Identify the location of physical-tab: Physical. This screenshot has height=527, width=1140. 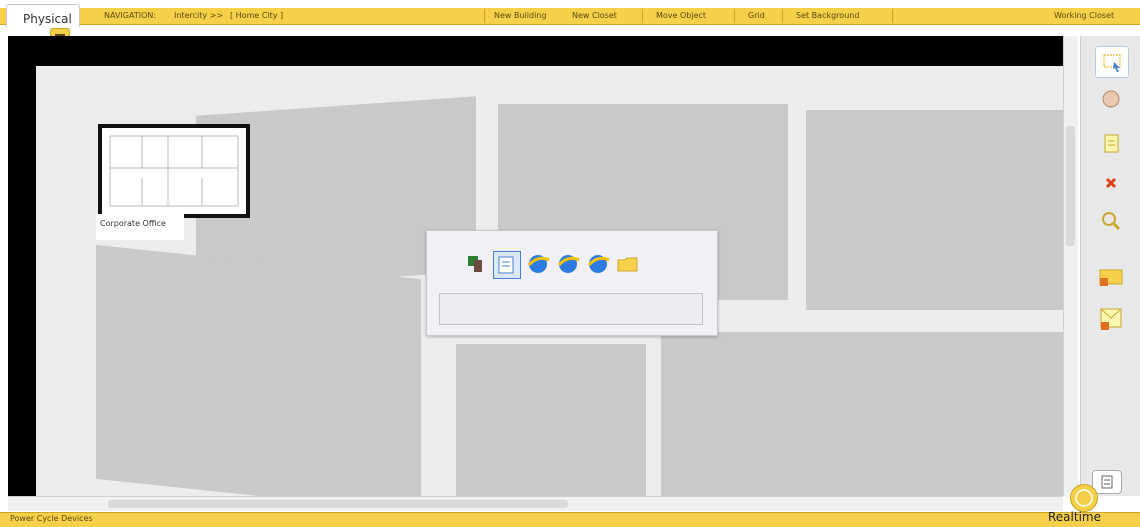
(43, 15).